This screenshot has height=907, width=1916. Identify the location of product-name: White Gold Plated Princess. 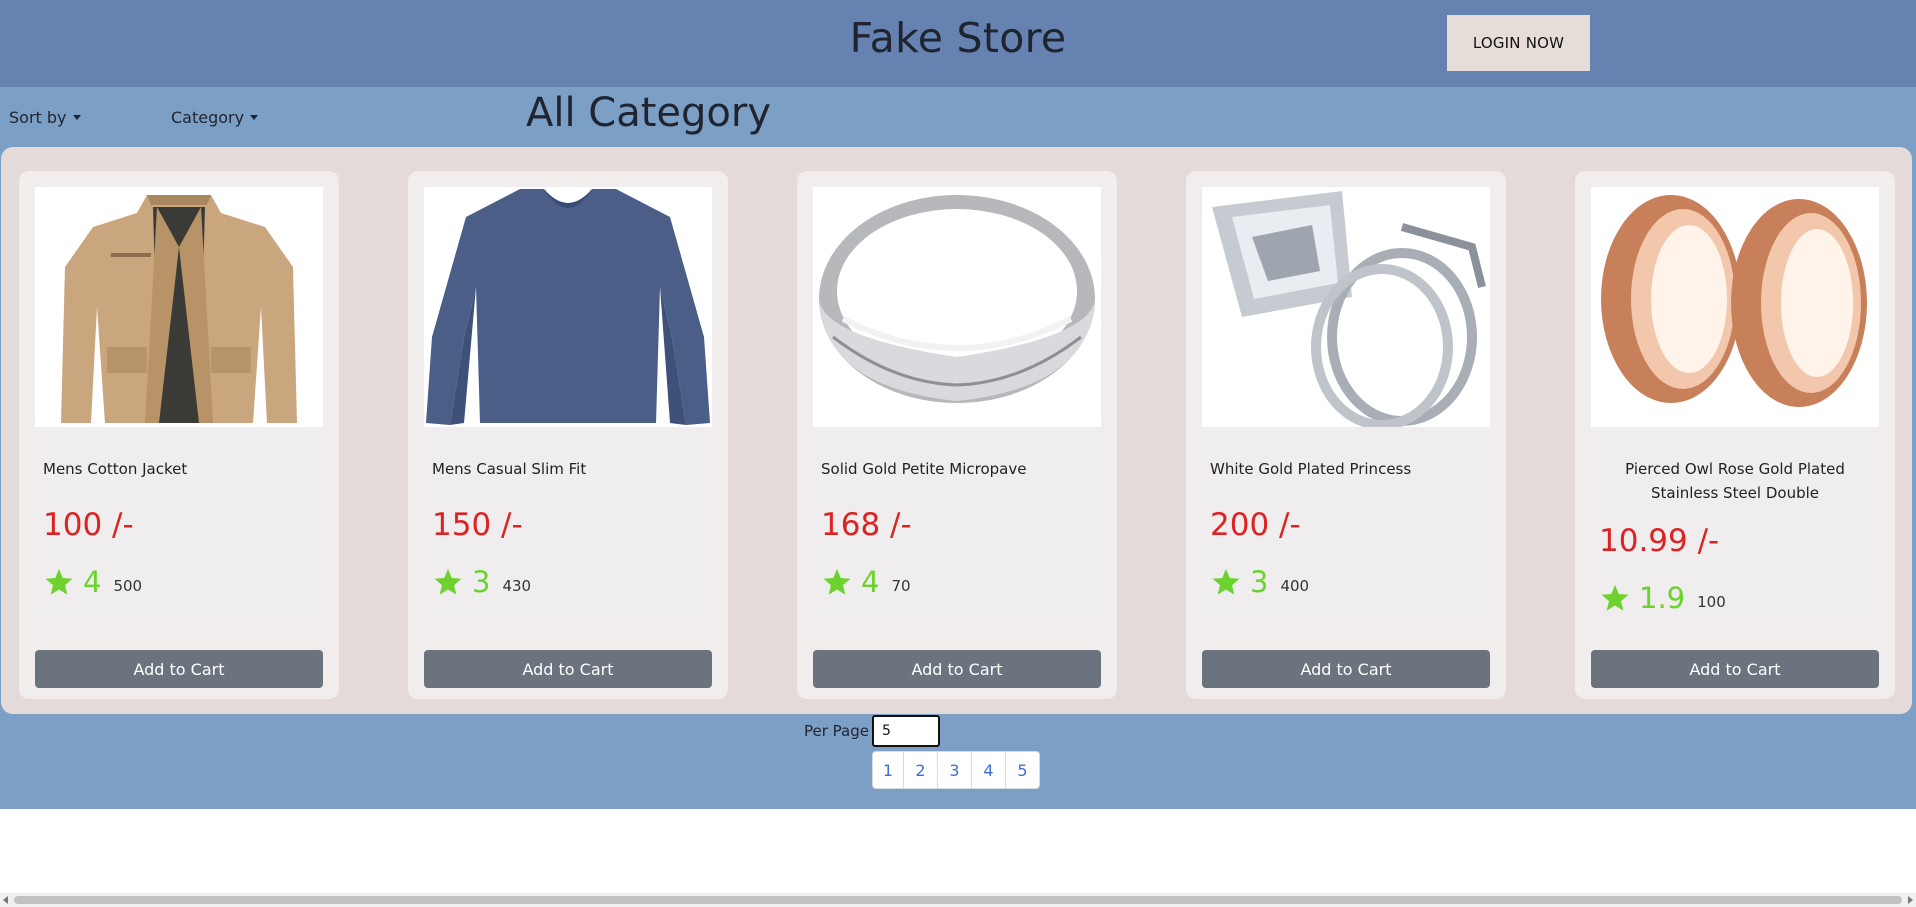
(1346, 469).